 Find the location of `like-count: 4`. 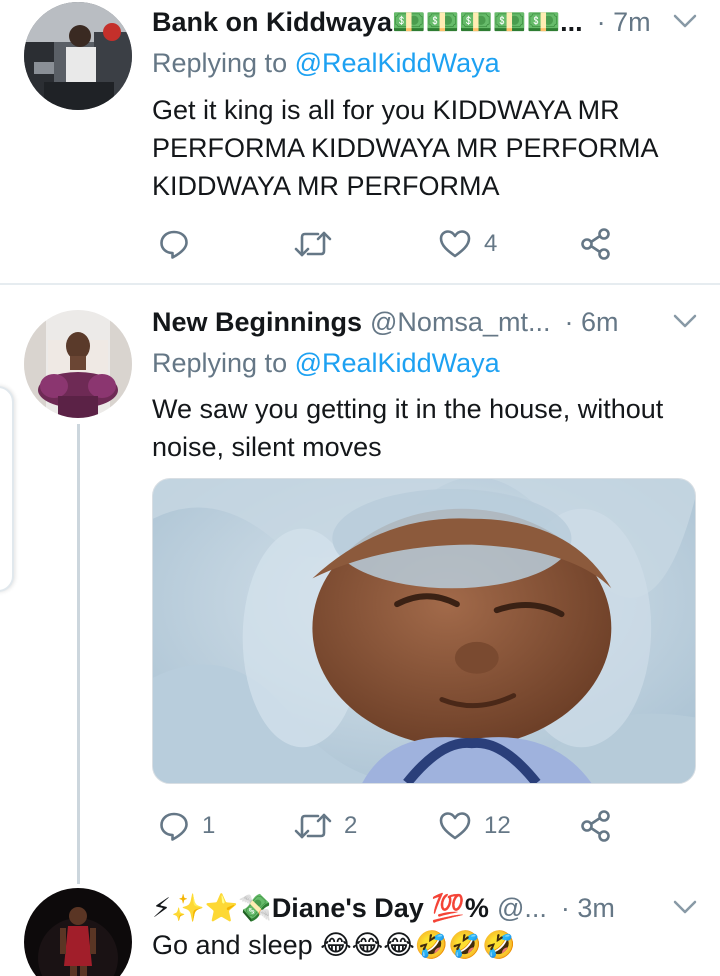

like-count: 4 is located at coordinates (491, 243).